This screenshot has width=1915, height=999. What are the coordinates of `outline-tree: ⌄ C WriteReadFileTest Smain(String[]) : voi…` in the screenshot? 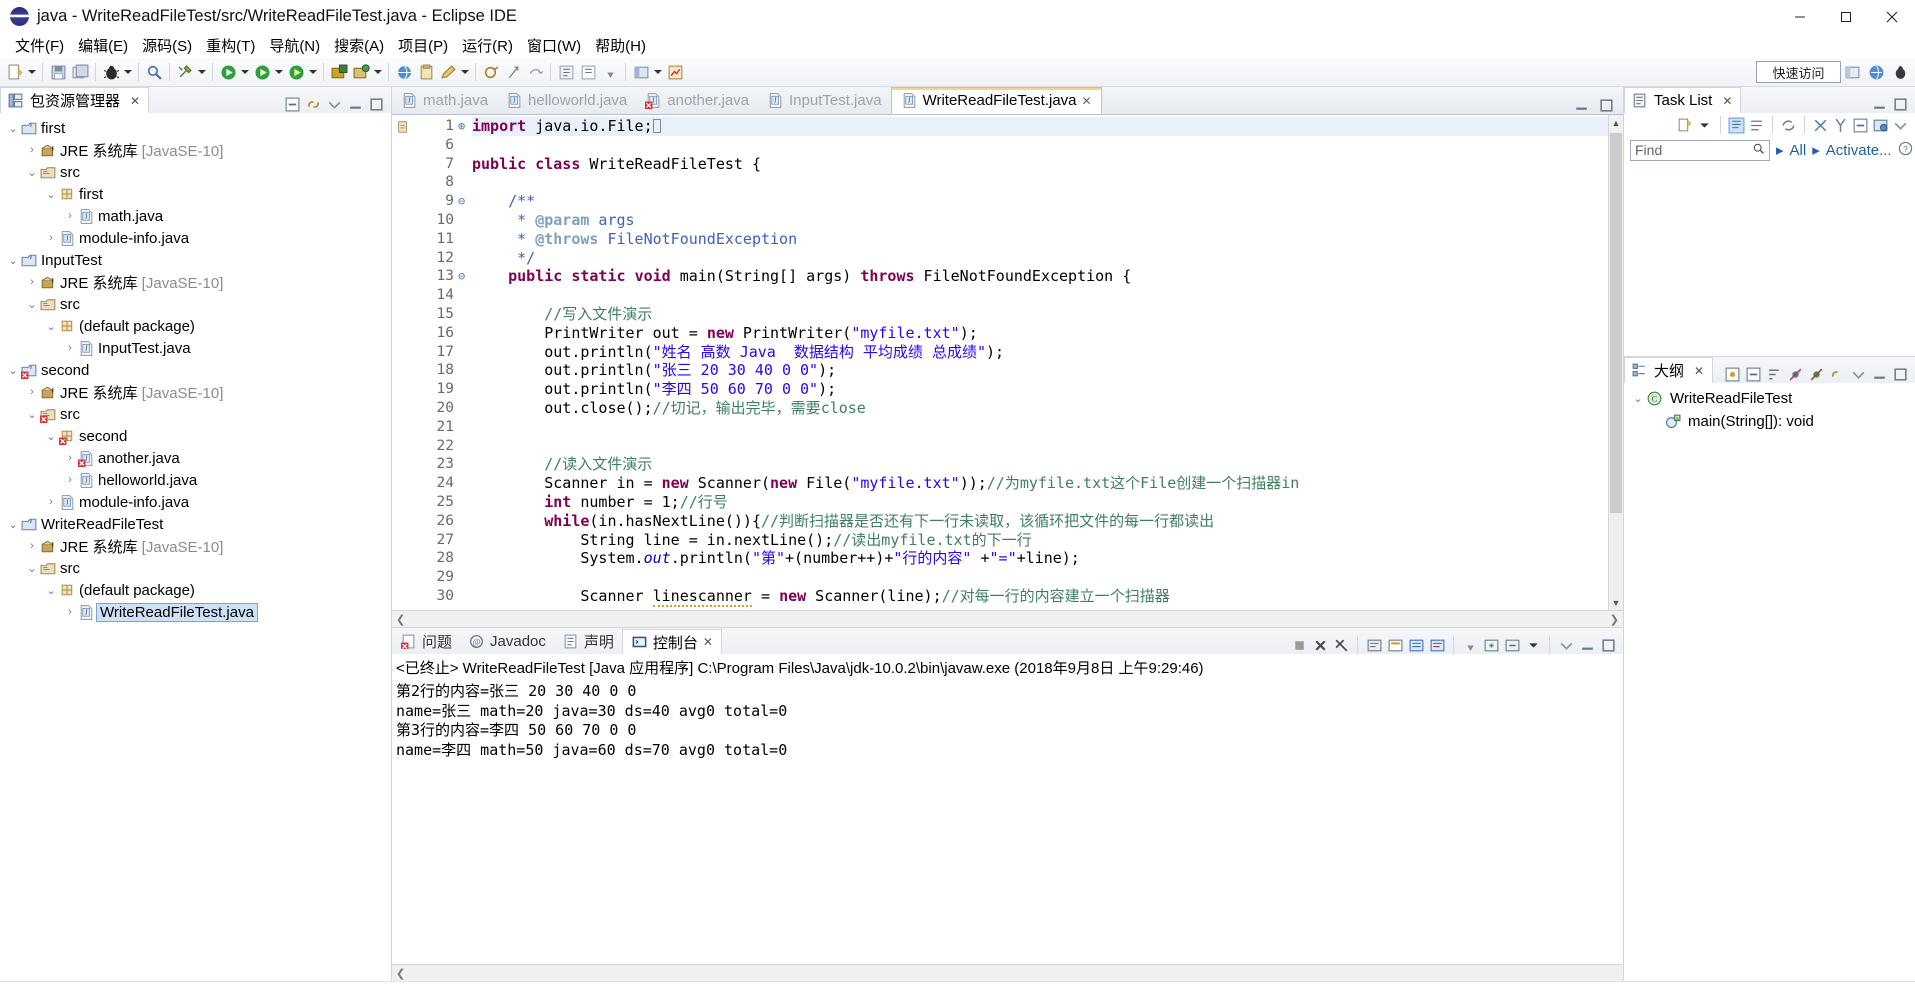 It's located at (1769, 682).